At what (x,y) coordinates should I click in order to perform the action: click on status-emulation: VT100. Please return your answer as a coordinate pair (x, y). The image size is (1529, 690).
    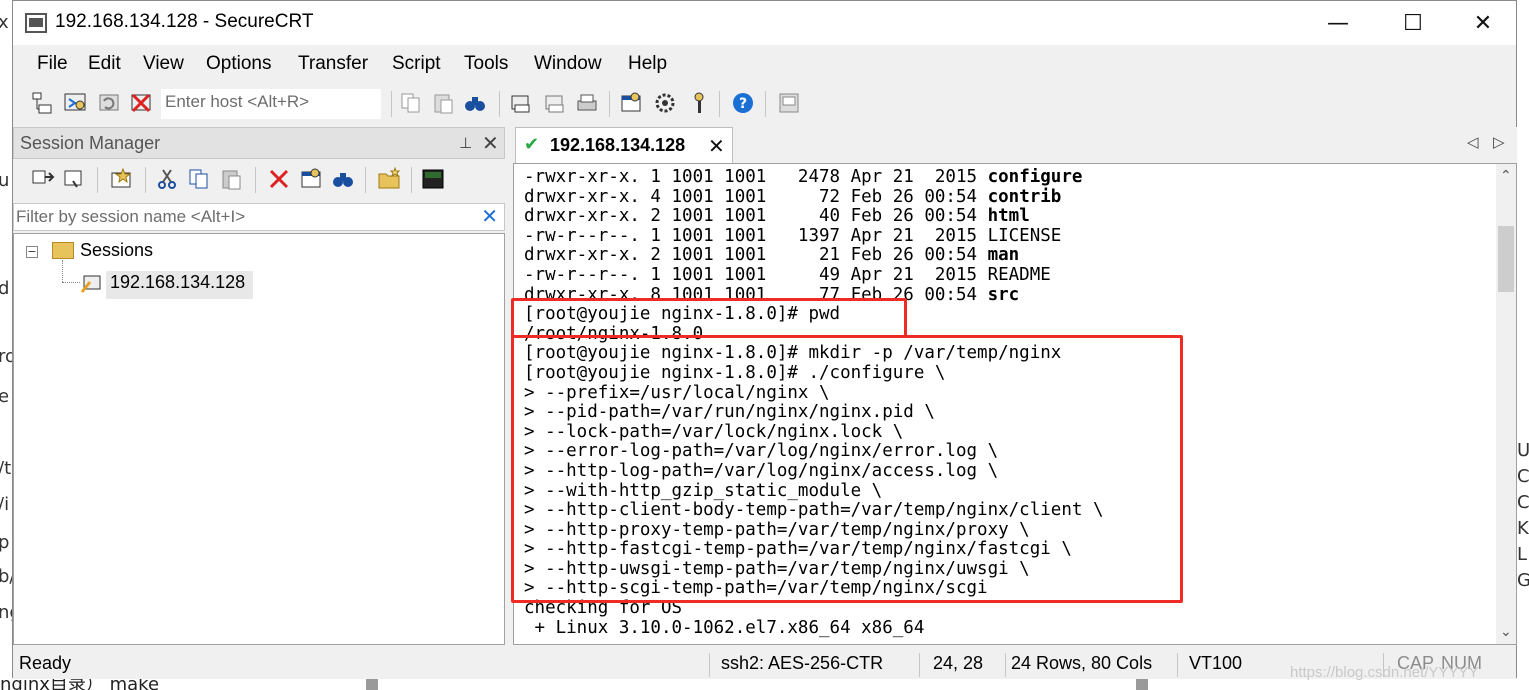
    Looking at the image, I should click on (1216, 663).